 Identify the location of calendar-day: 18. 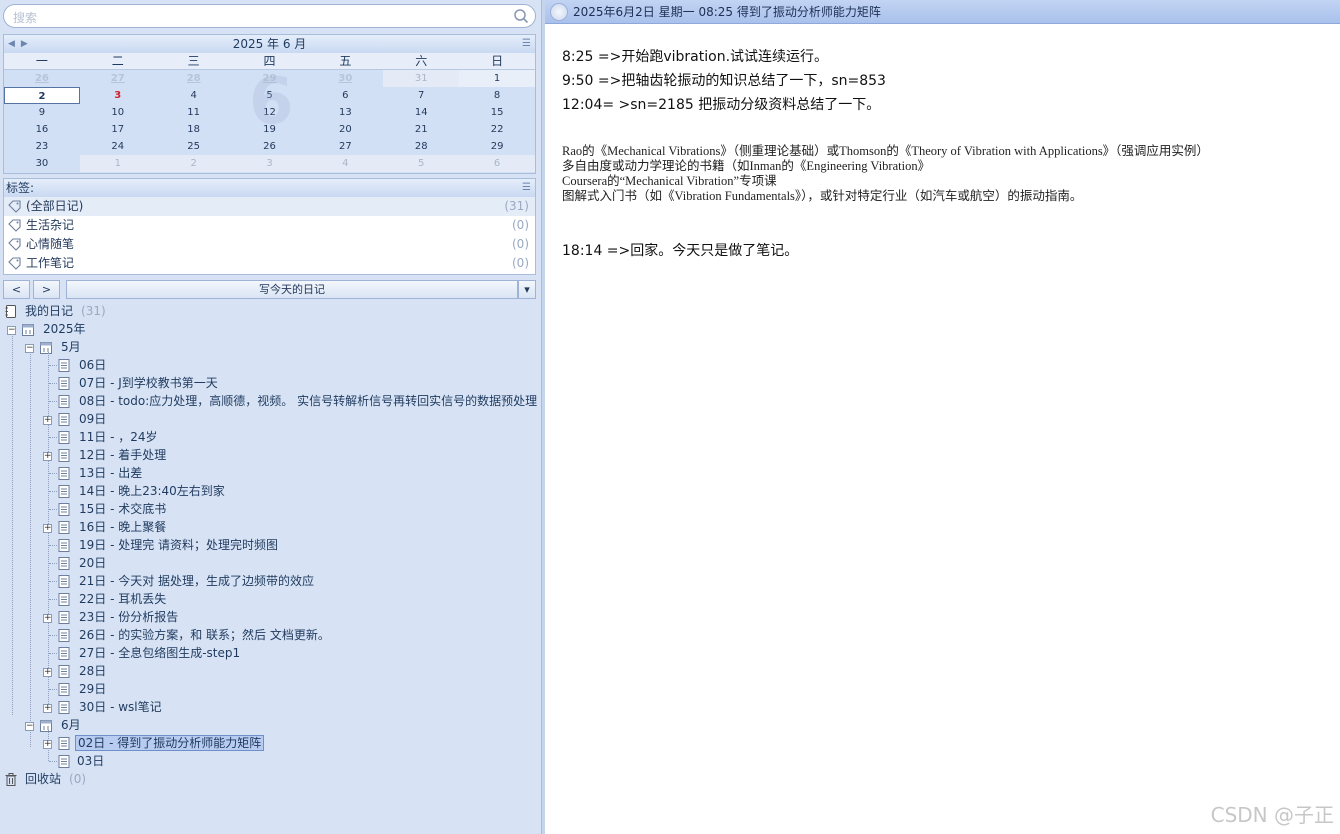
(194, 129).